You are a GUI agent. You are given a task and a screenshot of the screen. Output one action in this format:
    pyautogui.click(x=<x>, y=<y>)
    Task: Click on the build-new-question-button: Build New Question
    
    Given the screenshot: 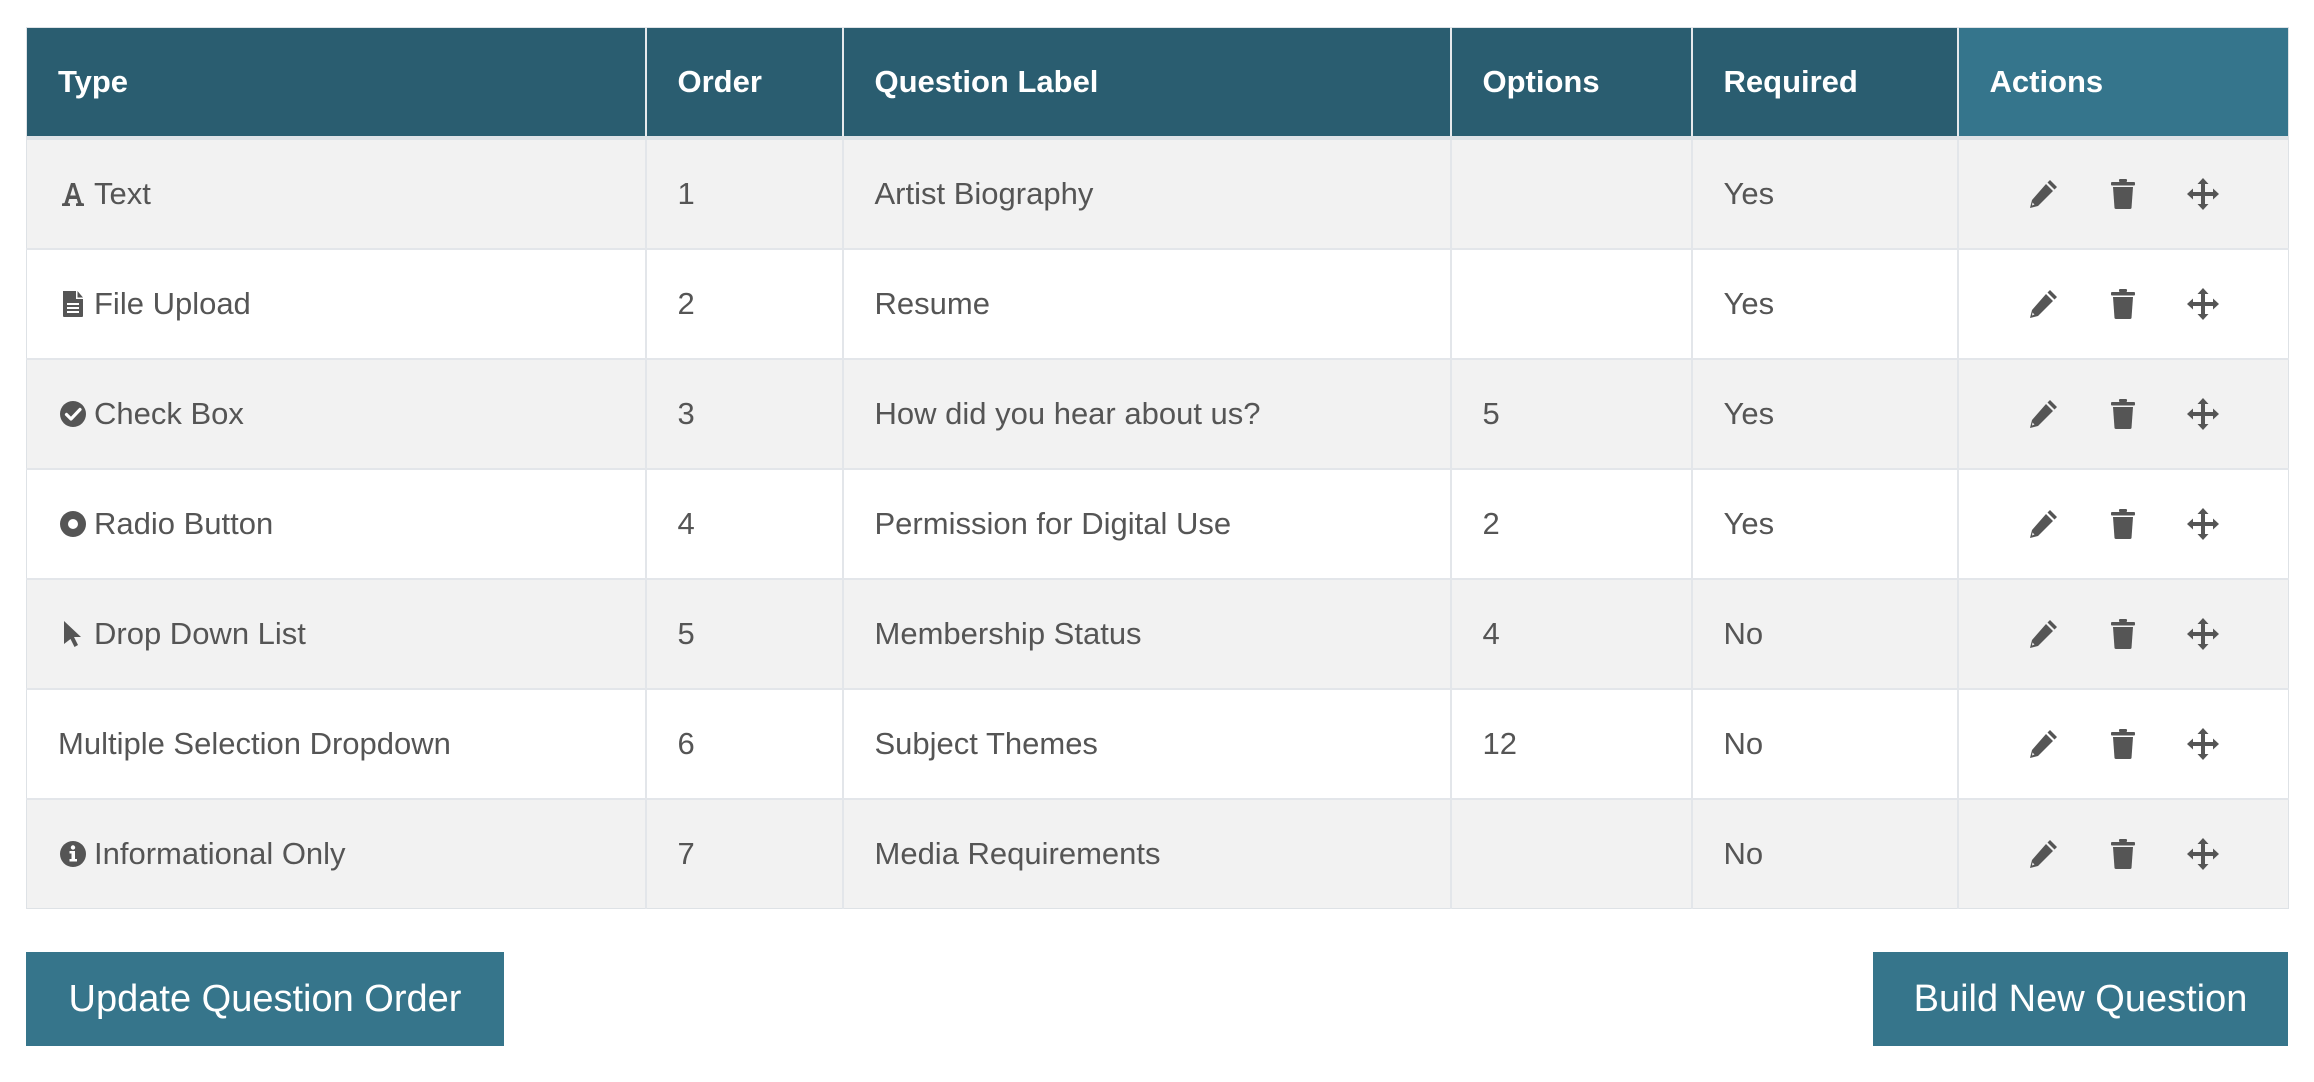 What is the action you would take?
    pyautogui.click(x=2080, y=999)
    